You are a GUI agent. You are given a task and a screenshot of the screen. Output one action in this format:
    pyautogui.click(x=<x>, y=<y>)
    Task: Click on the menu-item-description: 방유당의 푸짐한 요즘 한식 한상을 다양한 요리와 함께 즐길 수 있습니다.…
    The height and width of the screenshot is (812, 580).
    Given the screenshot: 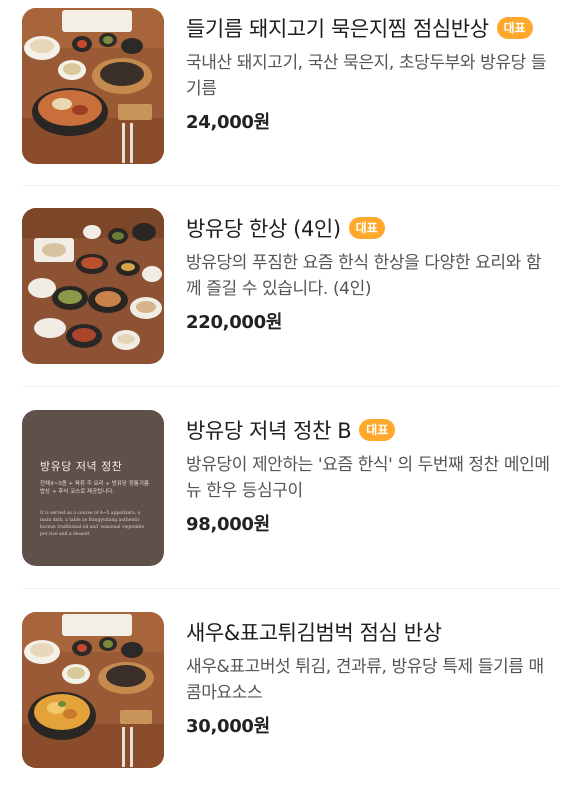 What is the action you would take?
    pyautogui.click(x=364, y=276)
    